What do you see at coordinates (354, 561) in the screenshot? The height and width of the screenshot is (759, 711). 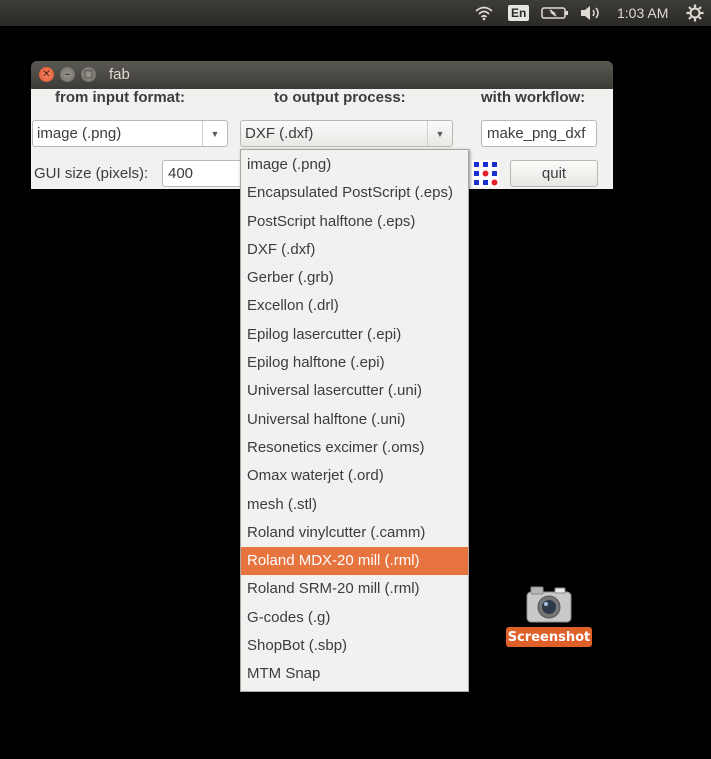 I see `dropdown-item: Roland MDX-20 mill (.rml)` at bounding box center [354, 561].